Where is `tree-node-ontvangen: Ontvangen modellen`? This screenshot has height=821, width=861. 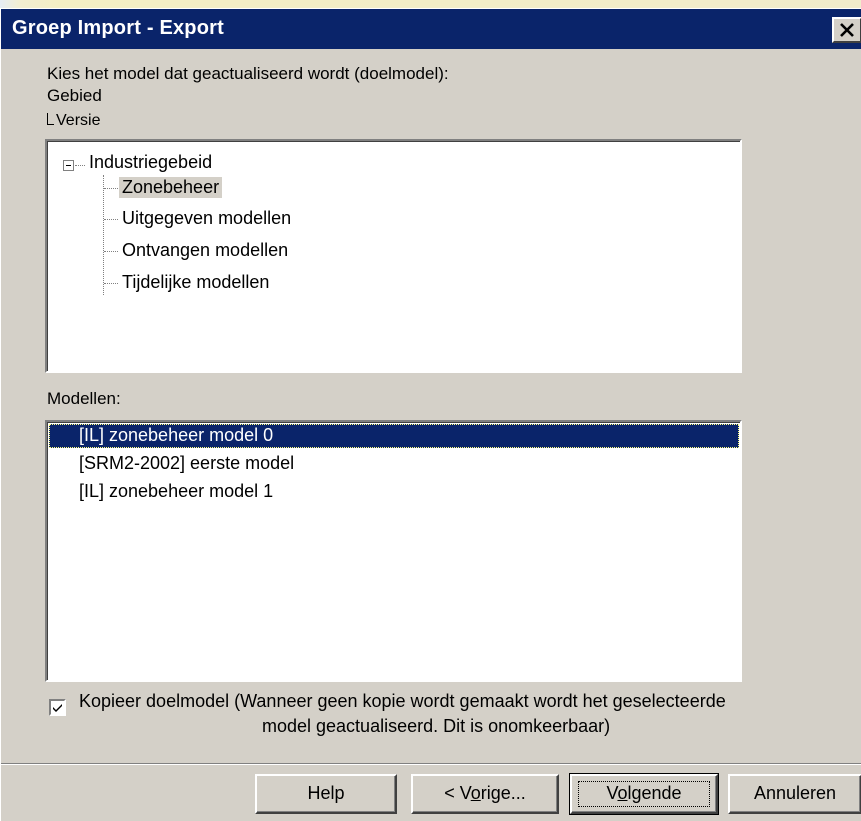
tree-node-ontvangen: Ontvangen modellen is located at coordinates (205, 250).